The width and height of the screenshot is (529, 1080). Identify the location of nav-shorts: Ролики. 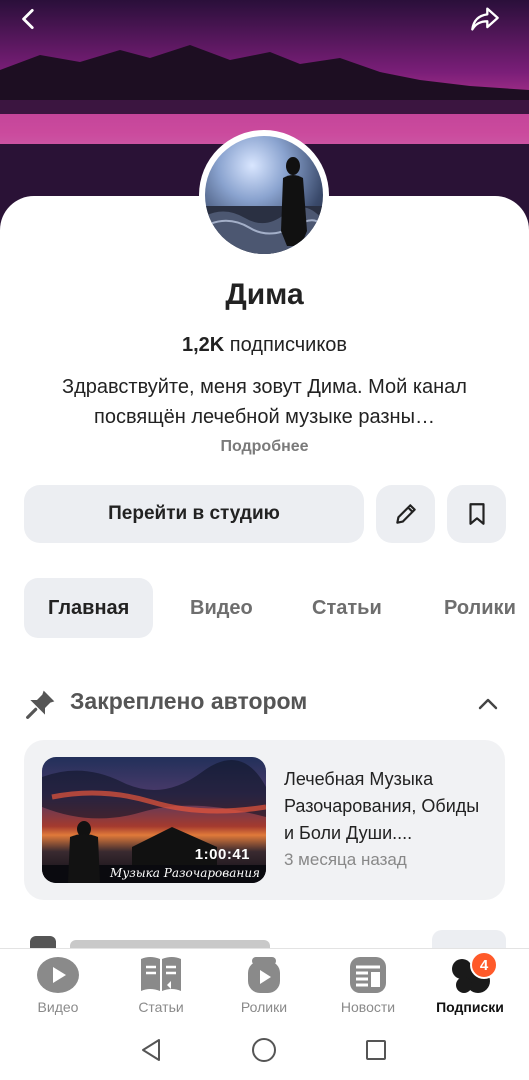
(264, 985).